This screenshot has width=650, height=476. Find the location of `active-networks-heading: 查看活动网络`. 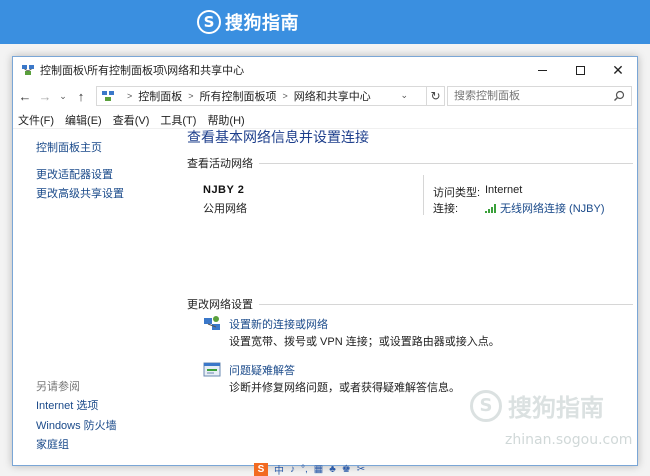

active-networks-heading: 查看活动网络 is located at coordinates (220, 164).